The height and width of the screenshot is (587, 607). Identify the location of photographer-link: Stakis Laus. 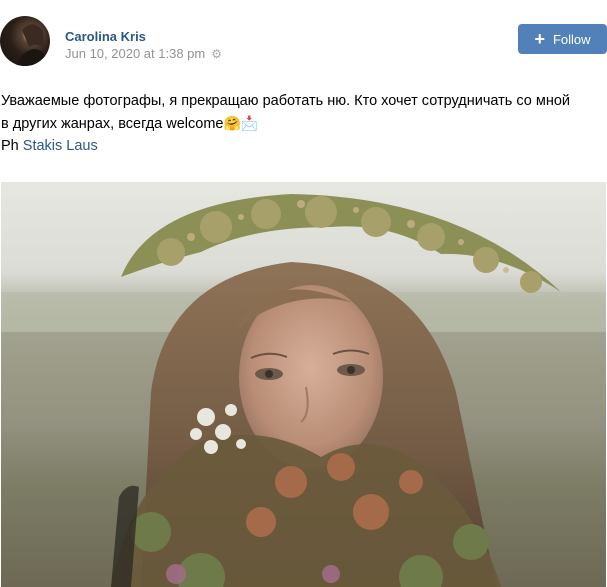
(60, 146).